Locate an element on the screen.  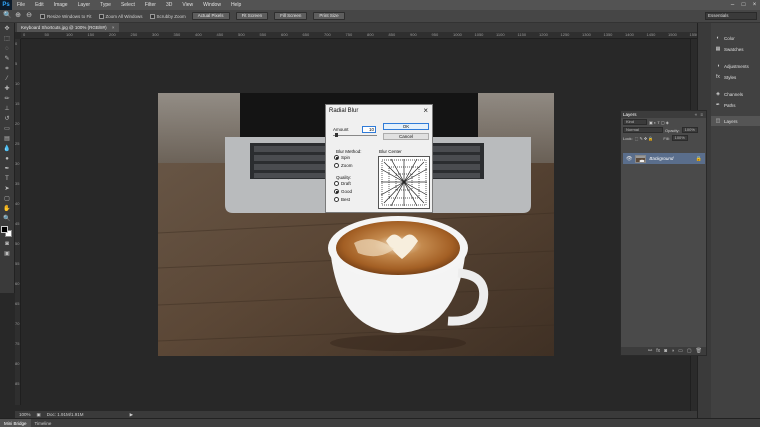
healing-tool-icon: ✚ is located at coordinates (7, 89).